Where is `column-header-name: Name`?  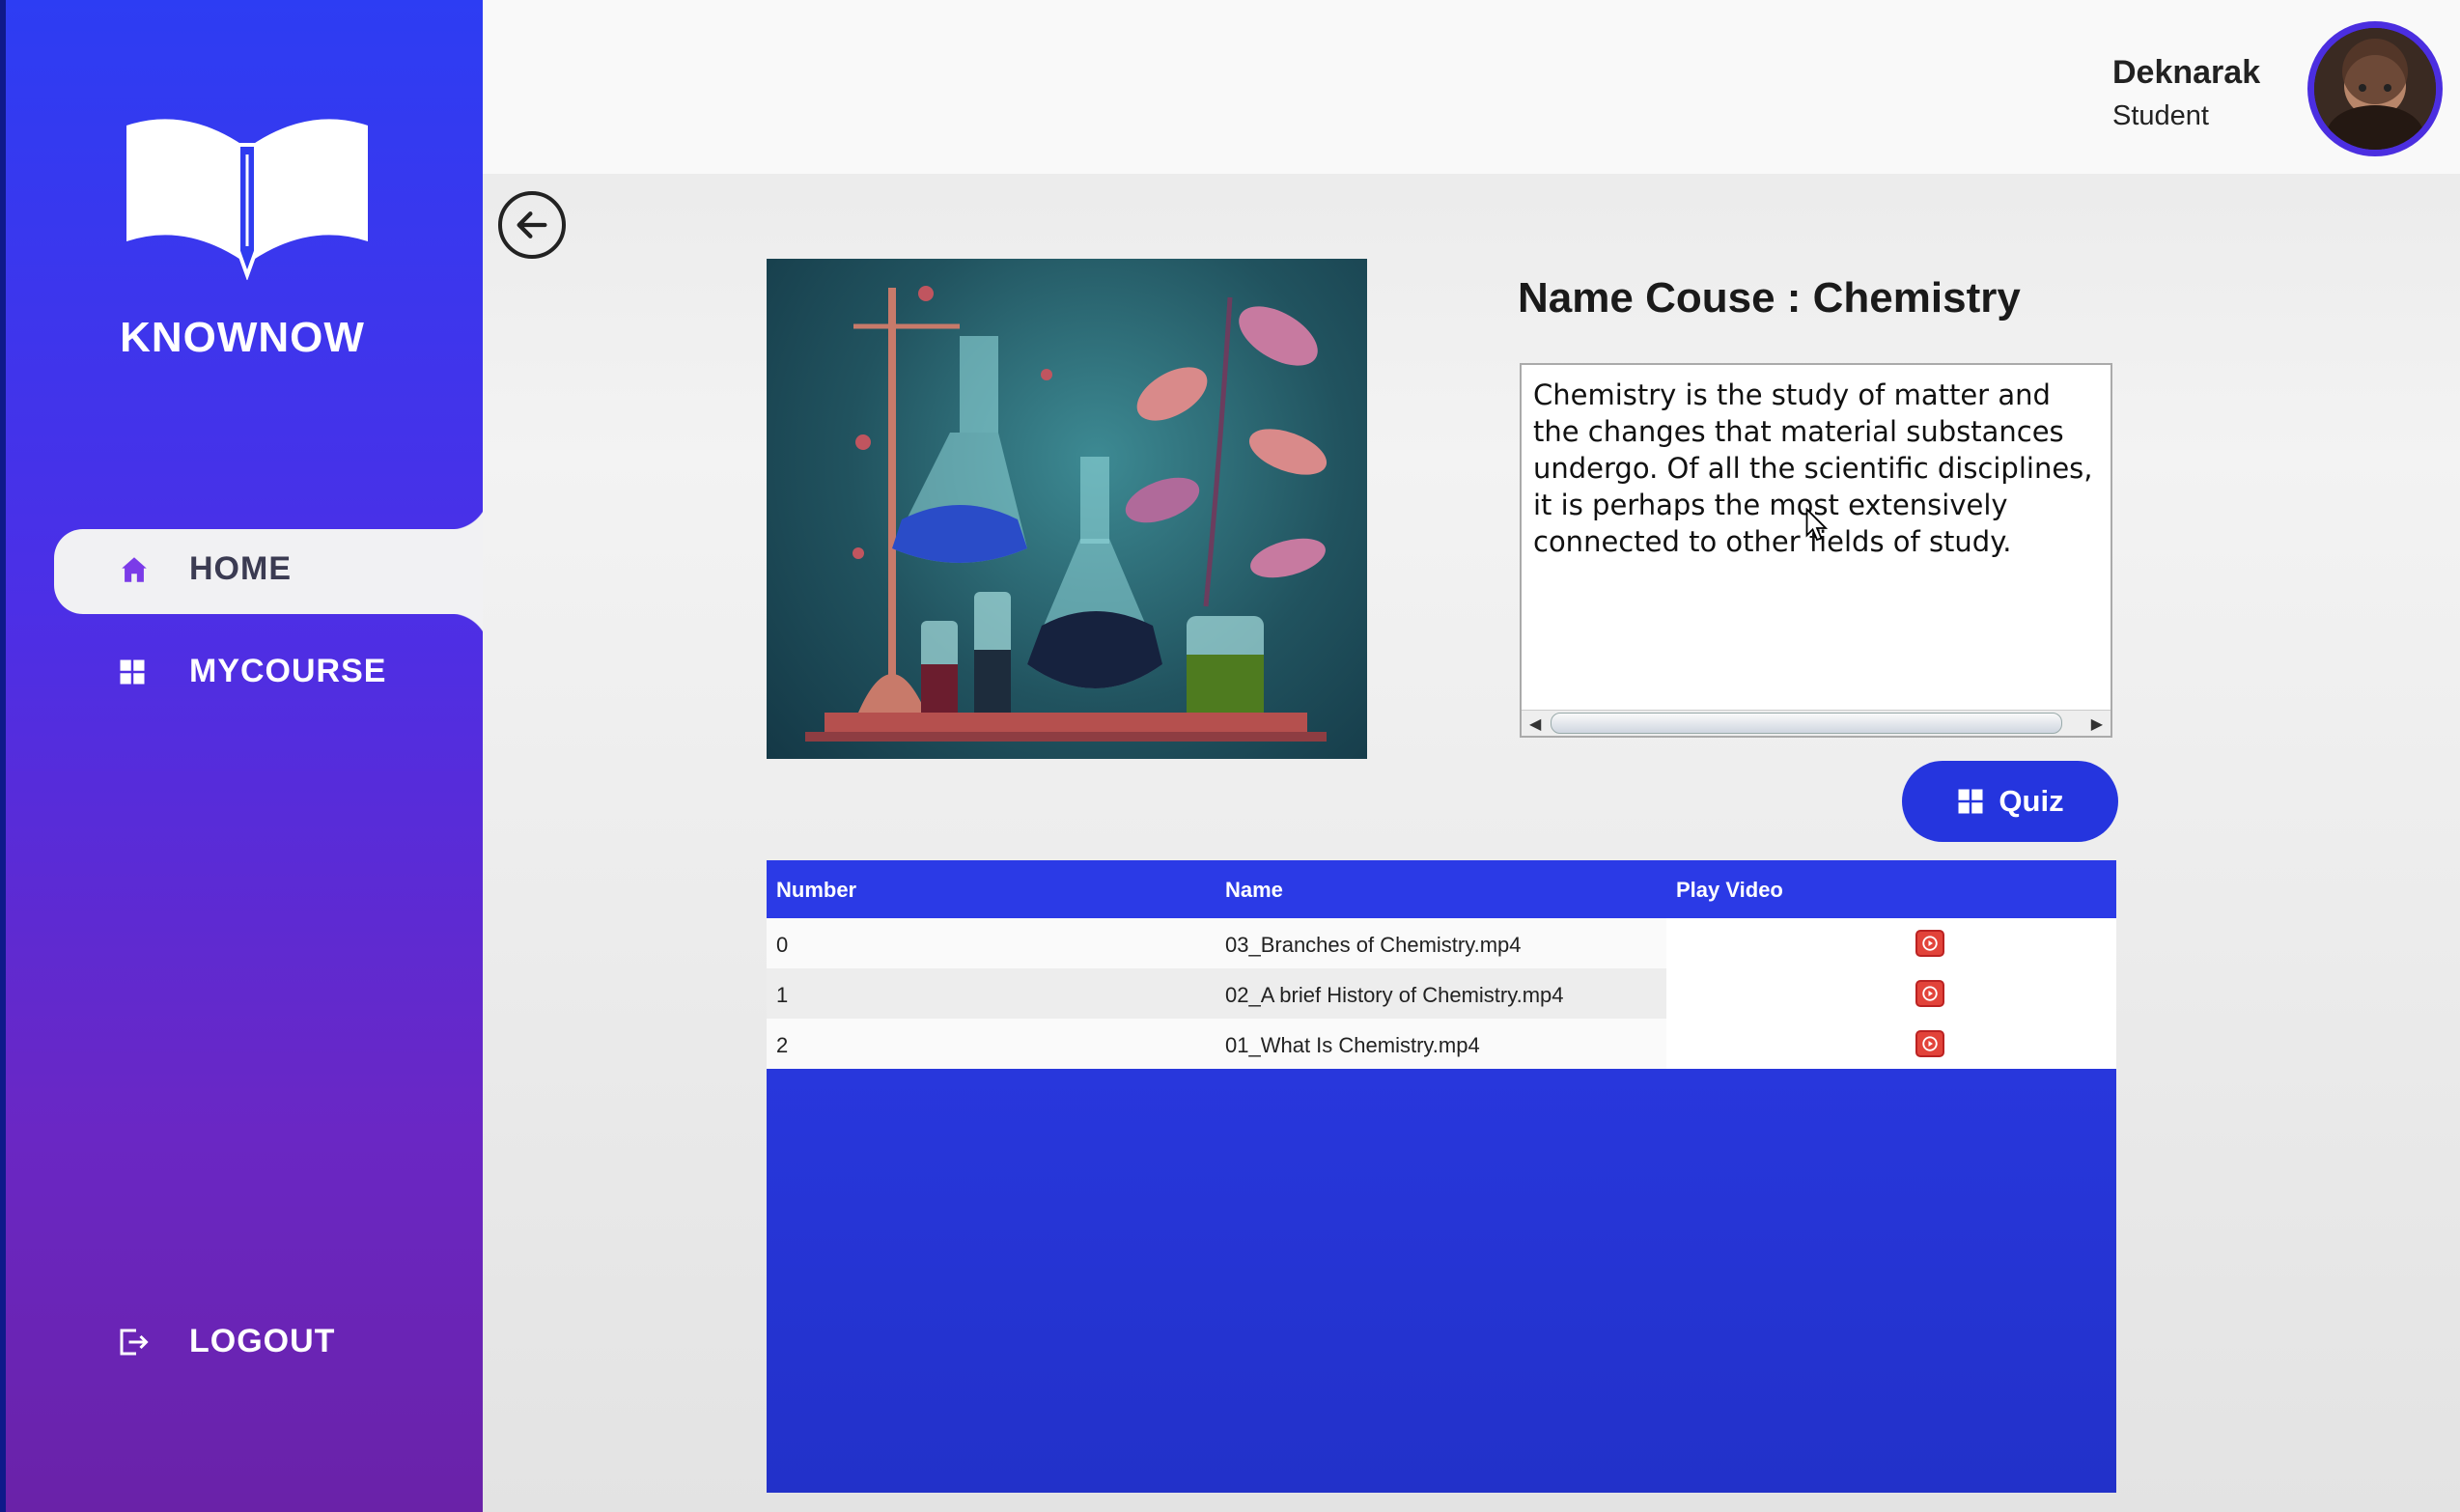
column-header-name: Name is located at coordinates (1254, 891).